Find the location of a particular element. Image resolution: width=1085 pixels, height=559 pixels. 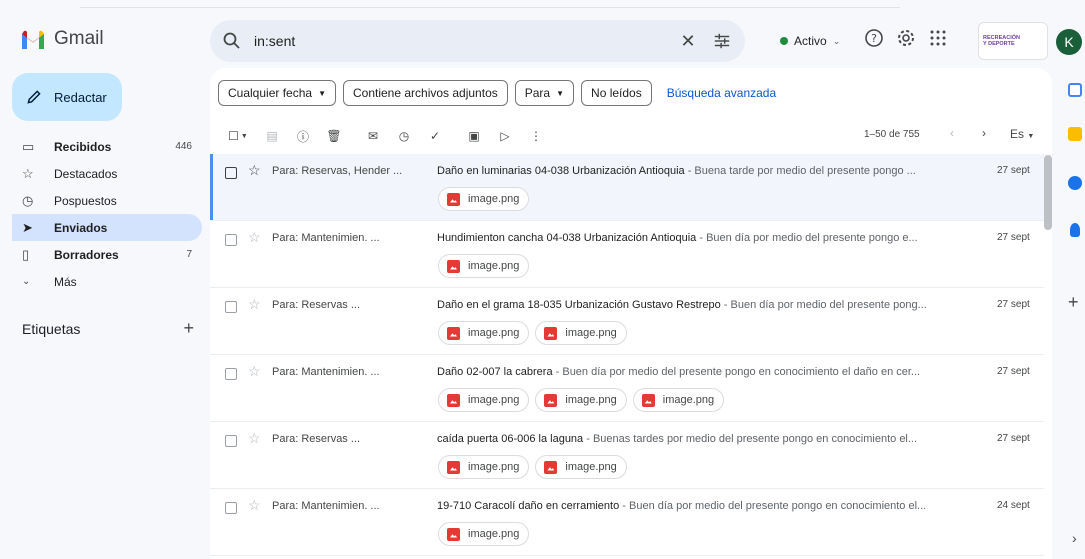

advanced-search-link: Búsqueda avanzada is located at coordinates (721, 93).